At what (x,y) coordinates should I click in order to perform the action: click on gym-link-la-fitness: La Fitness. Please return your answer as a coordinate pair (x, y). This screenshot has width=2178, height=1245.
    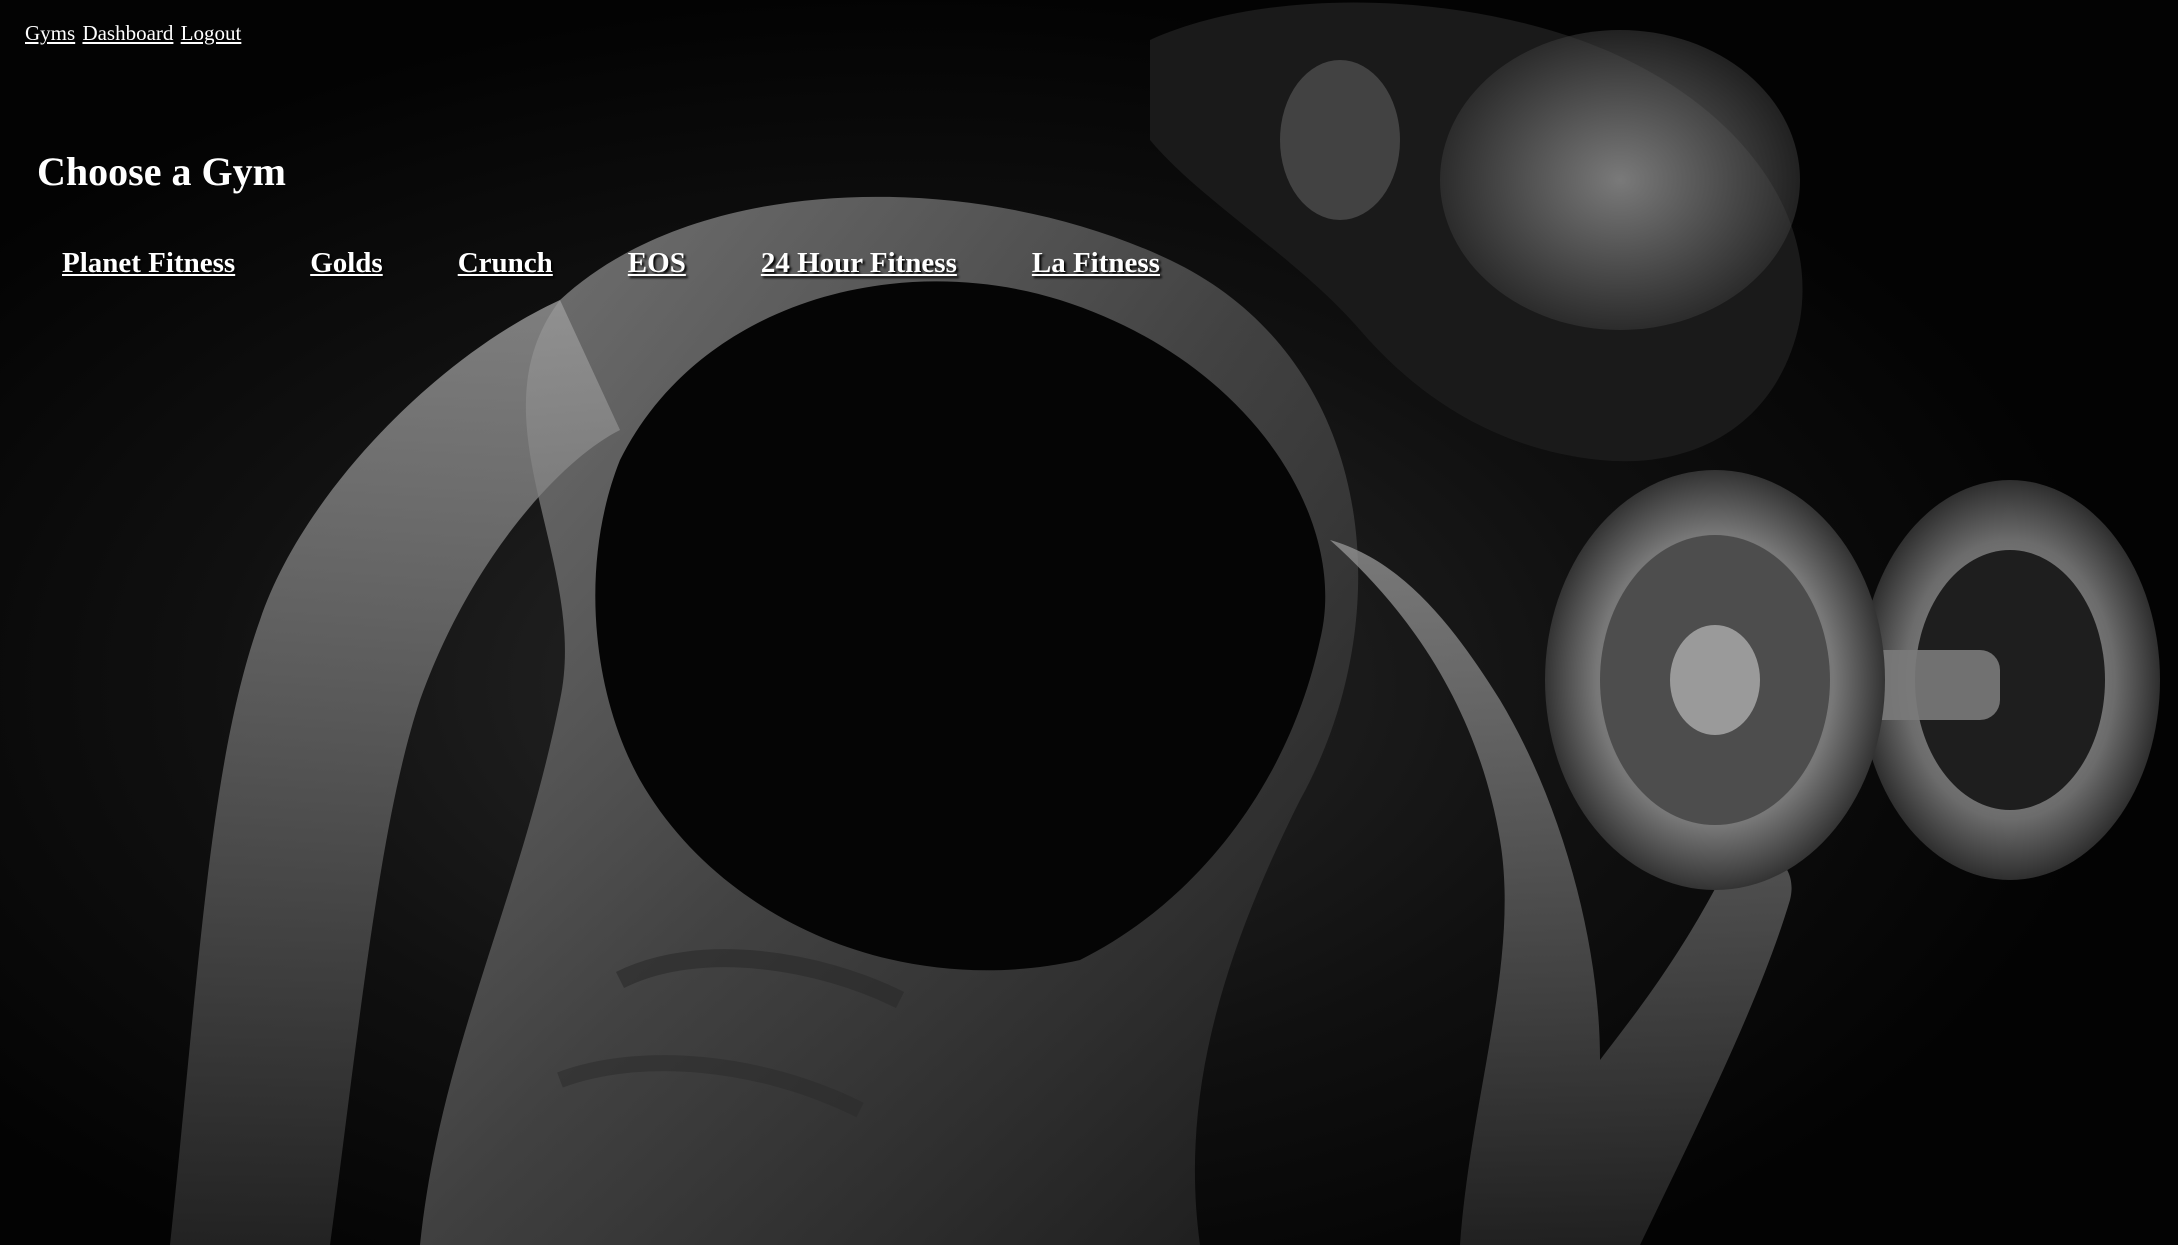
    Looking at the image, I should click on (1096, 263).